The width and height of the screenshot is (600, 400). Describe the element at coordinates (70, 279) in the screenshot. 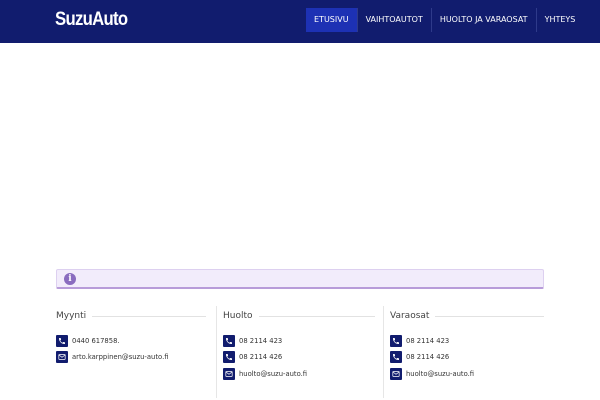

I see `info-icon: i` at that location.